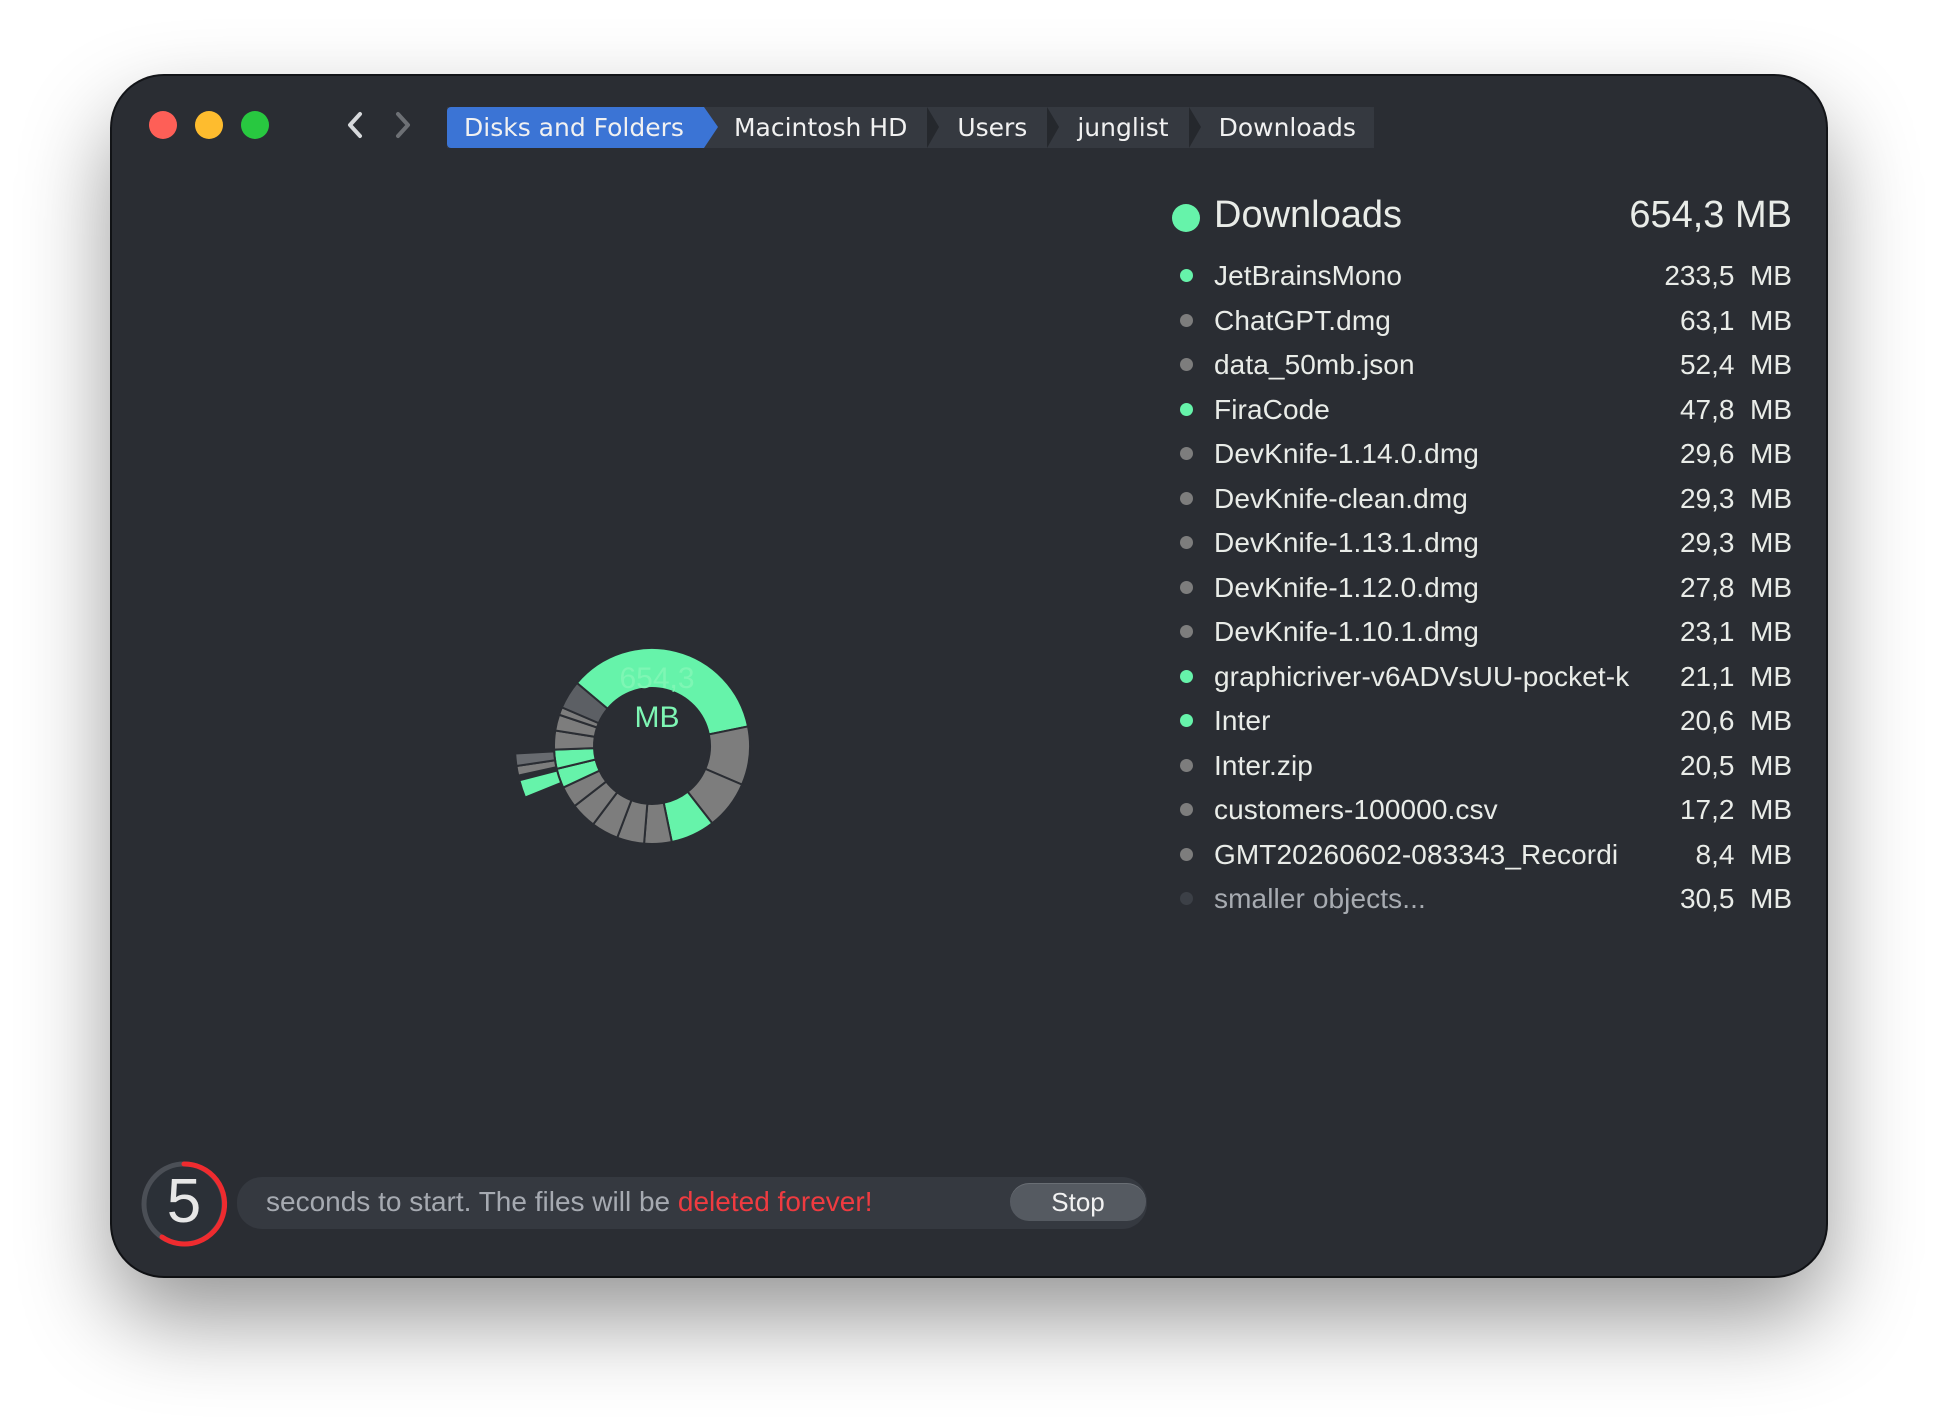  I want to click on file-size: 21,1 MB, so click(1735, 676).